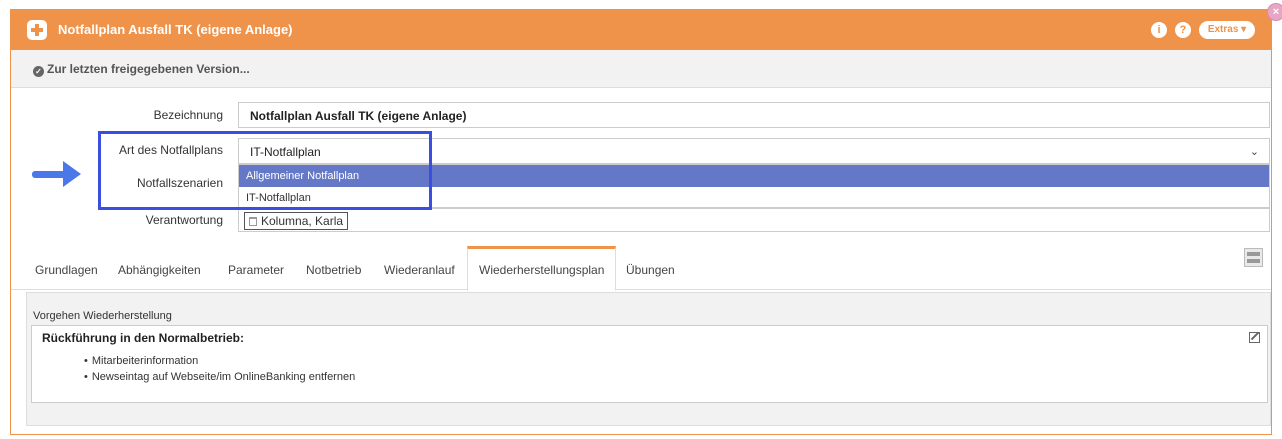 The height and width of the screenshot is (439, 1282). Describe the element at coordinates (754, 220) in the screenshot. I see `verantwortung-field: Kolumna, Karla` at that location.